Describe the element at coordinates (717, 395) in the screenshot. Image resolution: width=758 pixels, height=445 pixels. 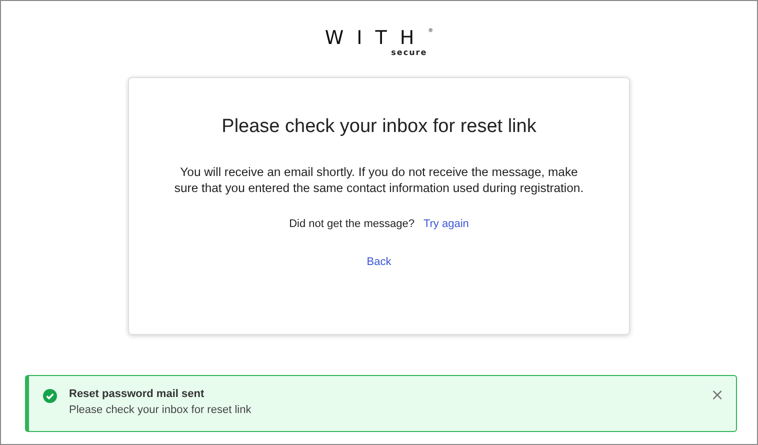
I see `close-button: ×` at that location.